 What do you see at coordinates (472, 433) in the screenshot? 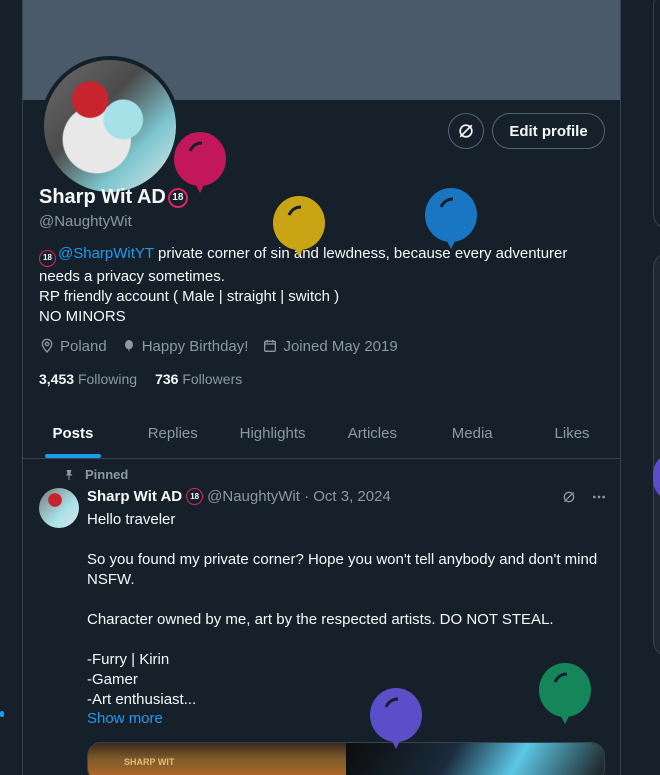
I see `tab-media: Media` at bounding box center [472, 433].